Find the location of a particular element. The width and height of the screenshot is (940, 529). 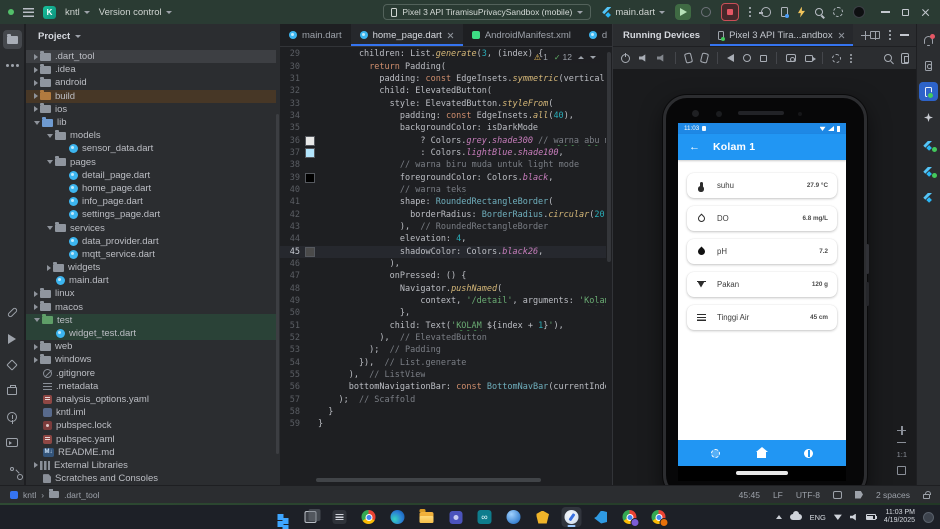

search-icon is located at coordinates (819, 12).